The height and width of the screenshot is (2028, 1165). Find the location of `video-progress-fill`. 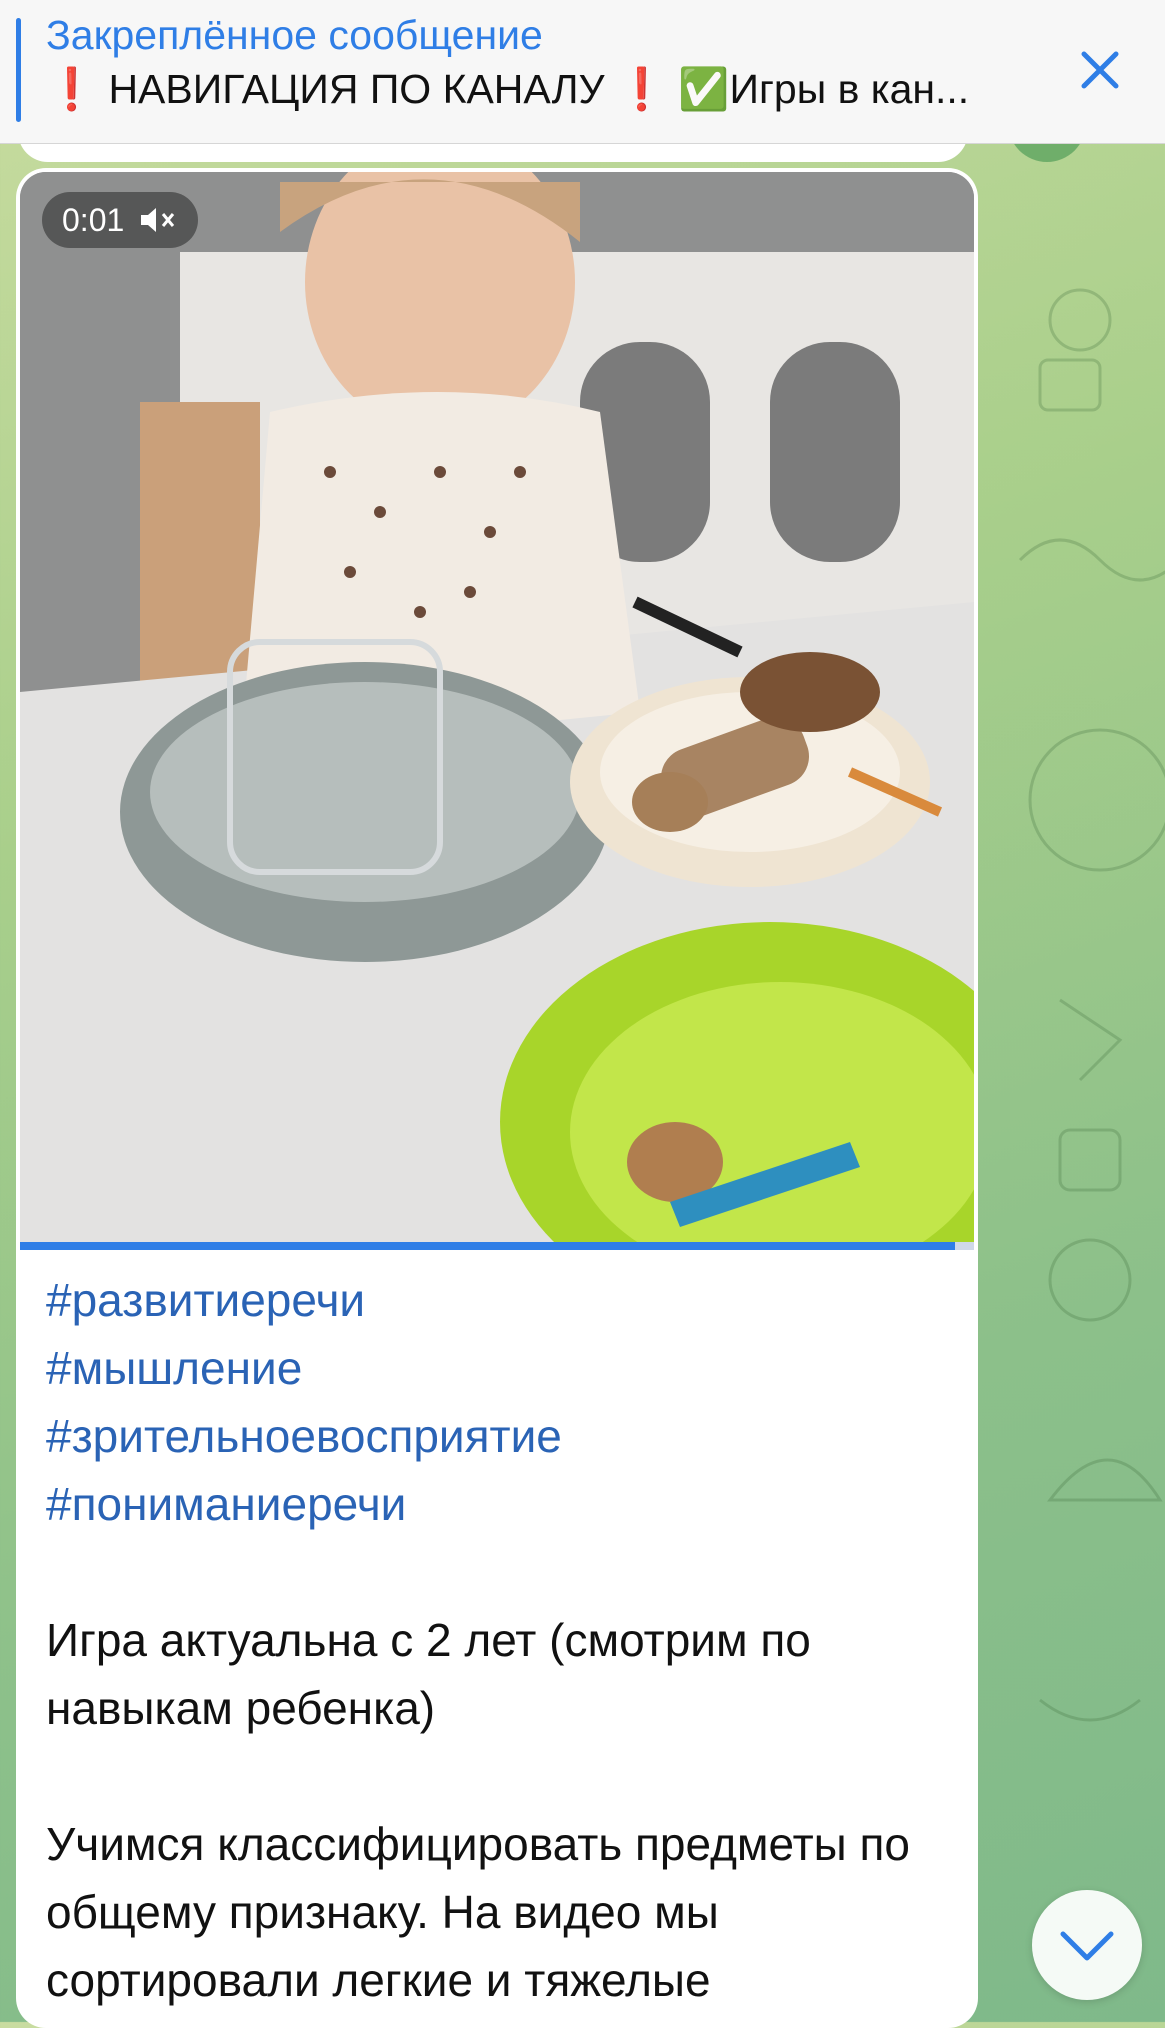

video-progress-fill is located at coordinates (487, 1246).